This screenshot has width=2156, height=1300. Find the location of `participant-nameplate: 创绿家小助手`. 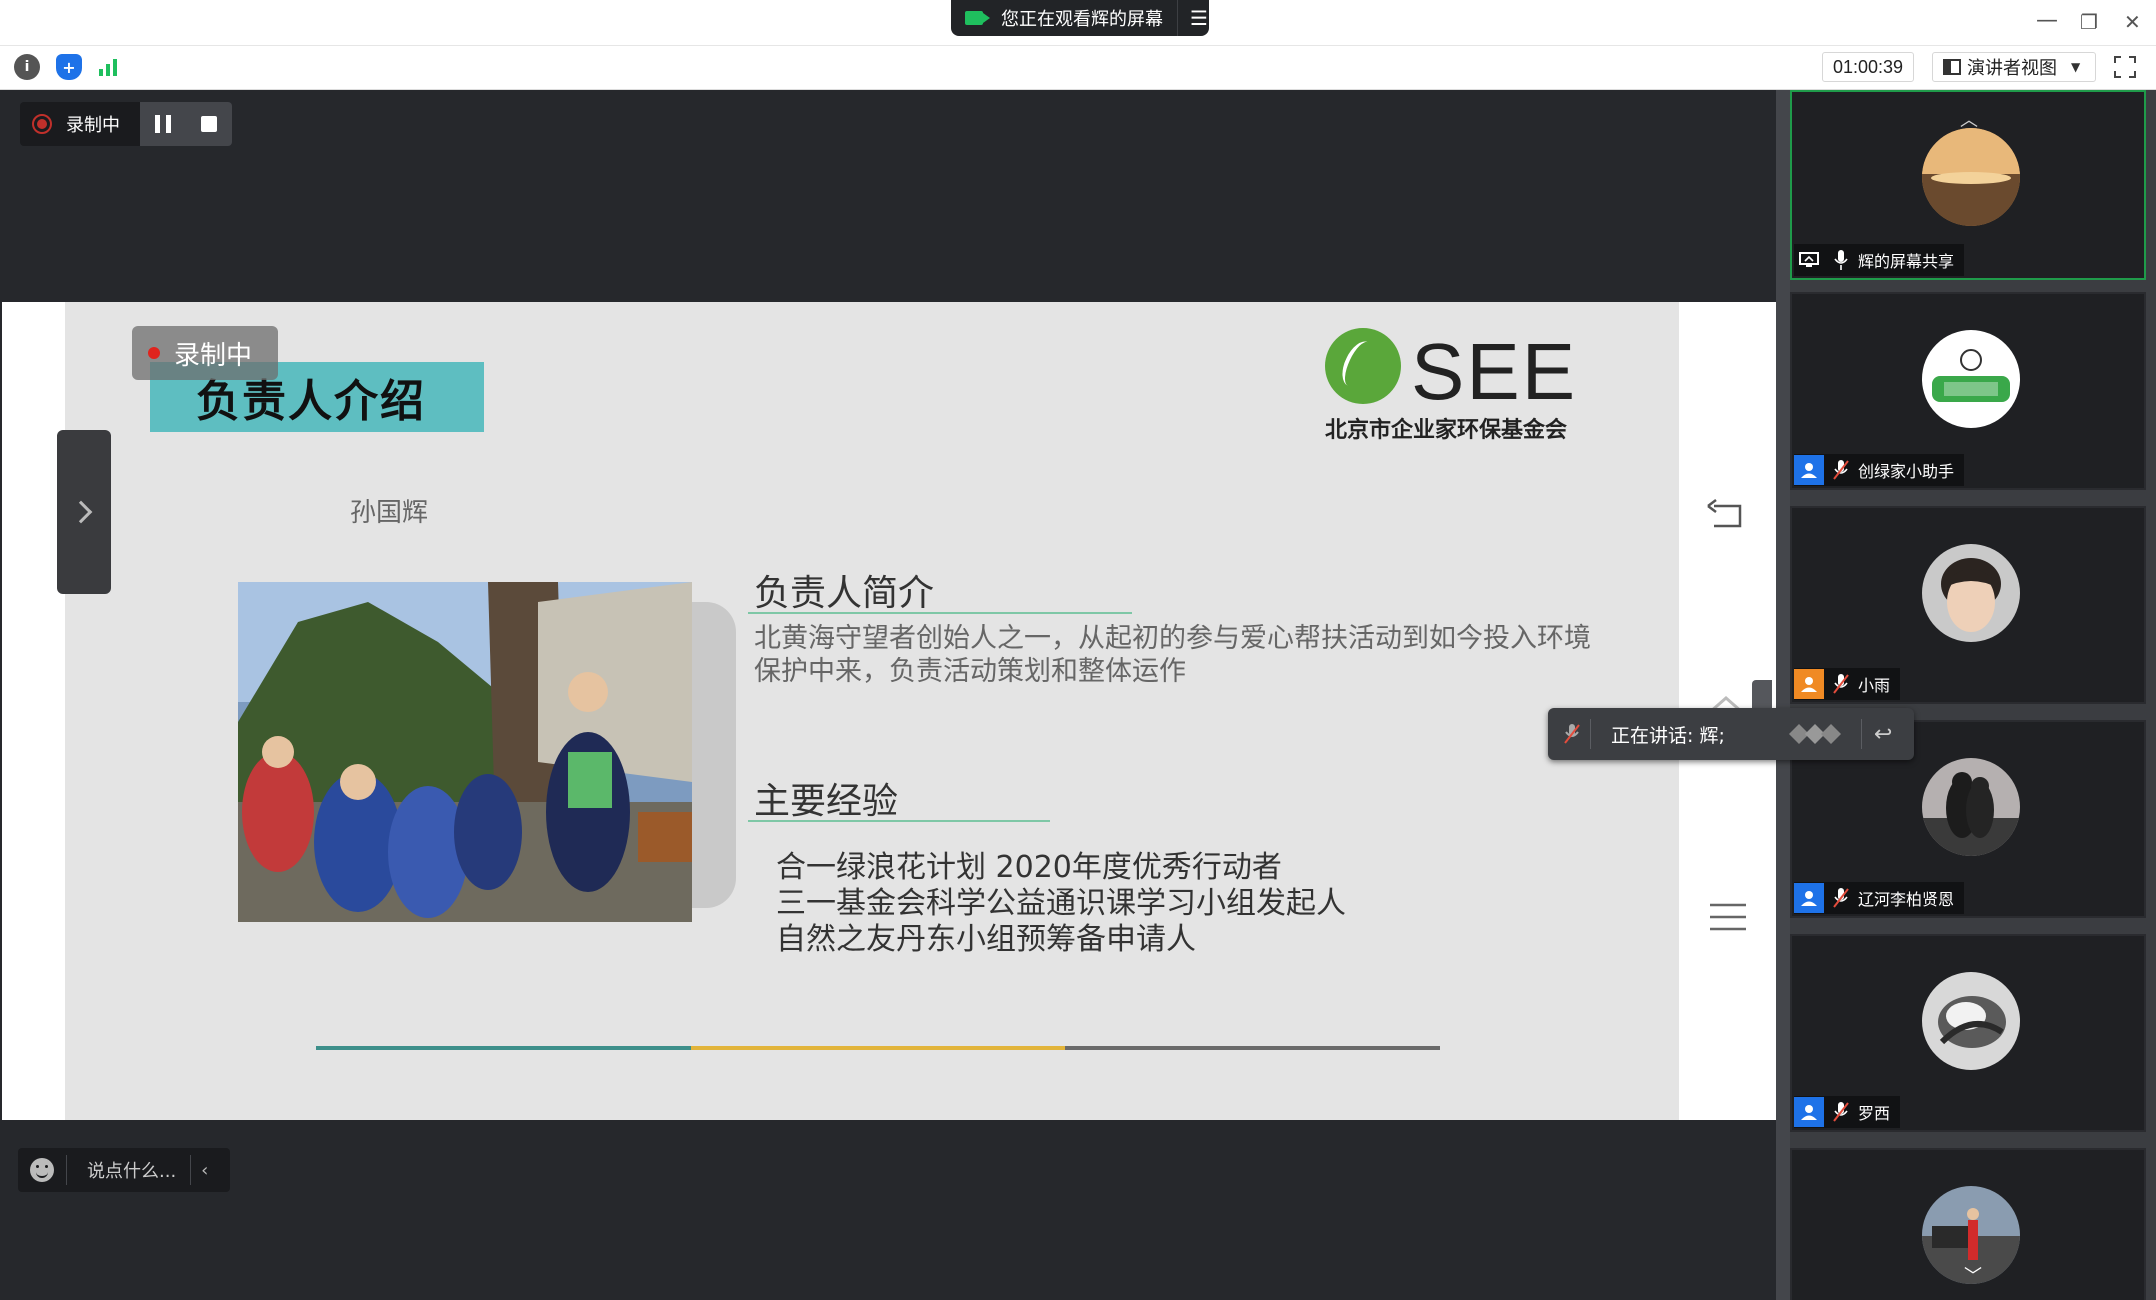

participant-nameplate: 创绿家小助手 is located at coordinates (1879, 470).